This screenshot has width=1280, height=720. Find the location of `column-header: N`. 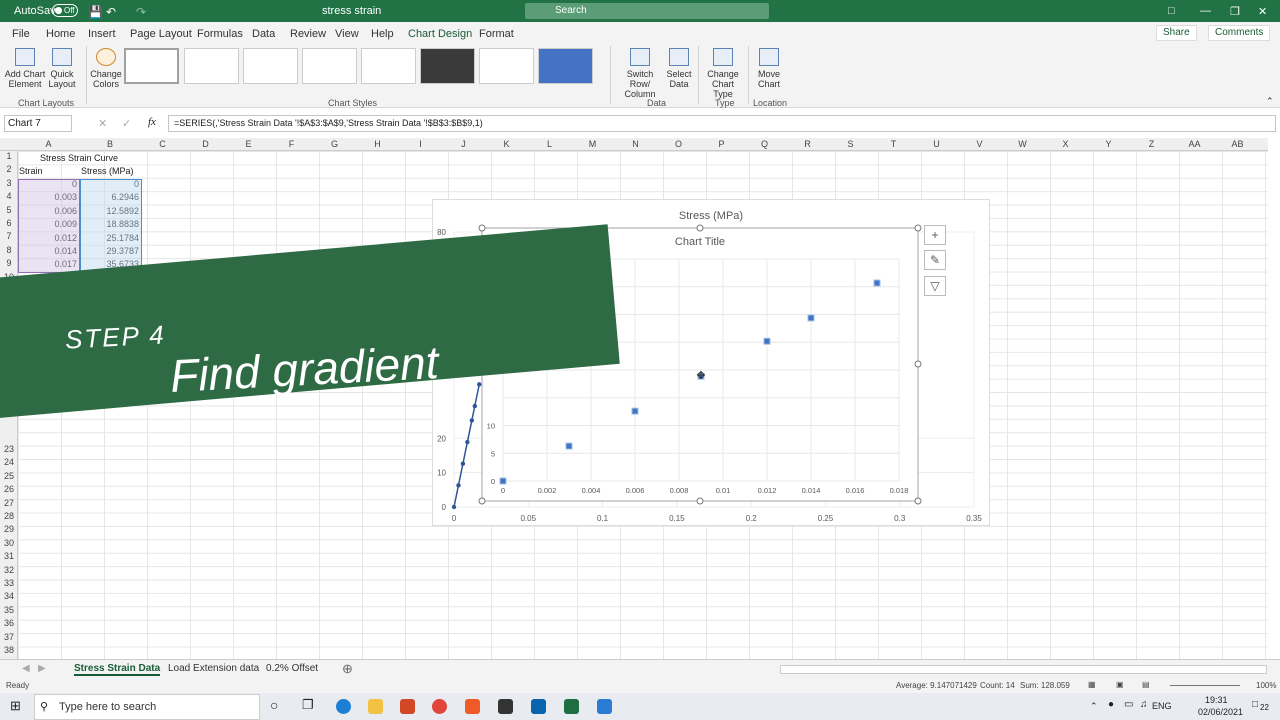

column-header: N is located at coordinates (635, 144).